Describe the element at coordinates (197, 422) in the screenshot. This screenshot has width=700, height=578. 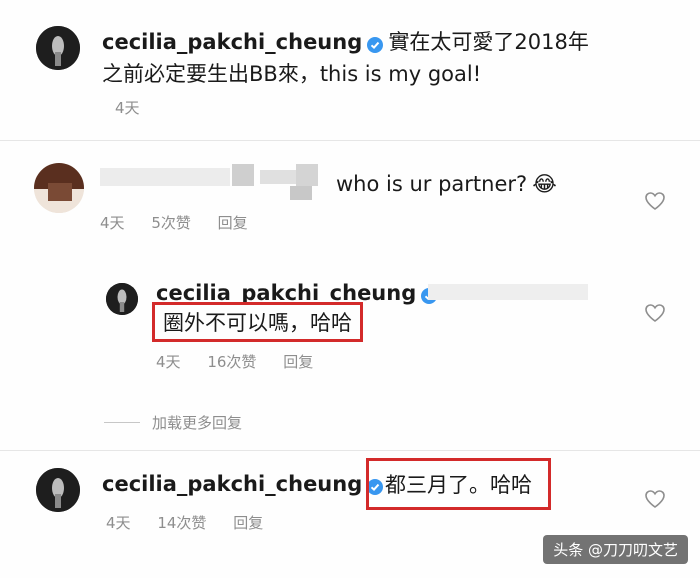
I see `load-more-replies-button: 加载更多回复` at that location.